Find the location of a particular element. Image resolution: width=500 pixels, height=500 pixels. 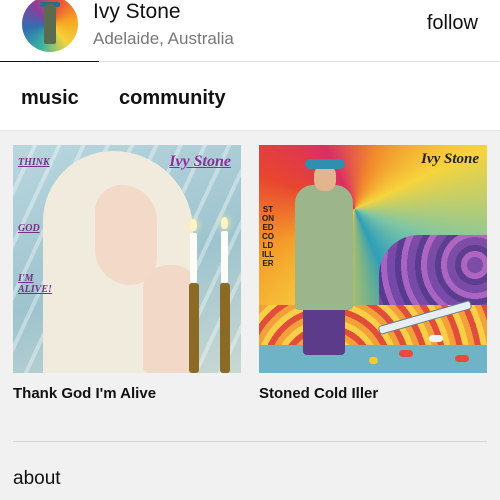

release-title: Thank God I'm Alive is located at coordinates (127, 393).